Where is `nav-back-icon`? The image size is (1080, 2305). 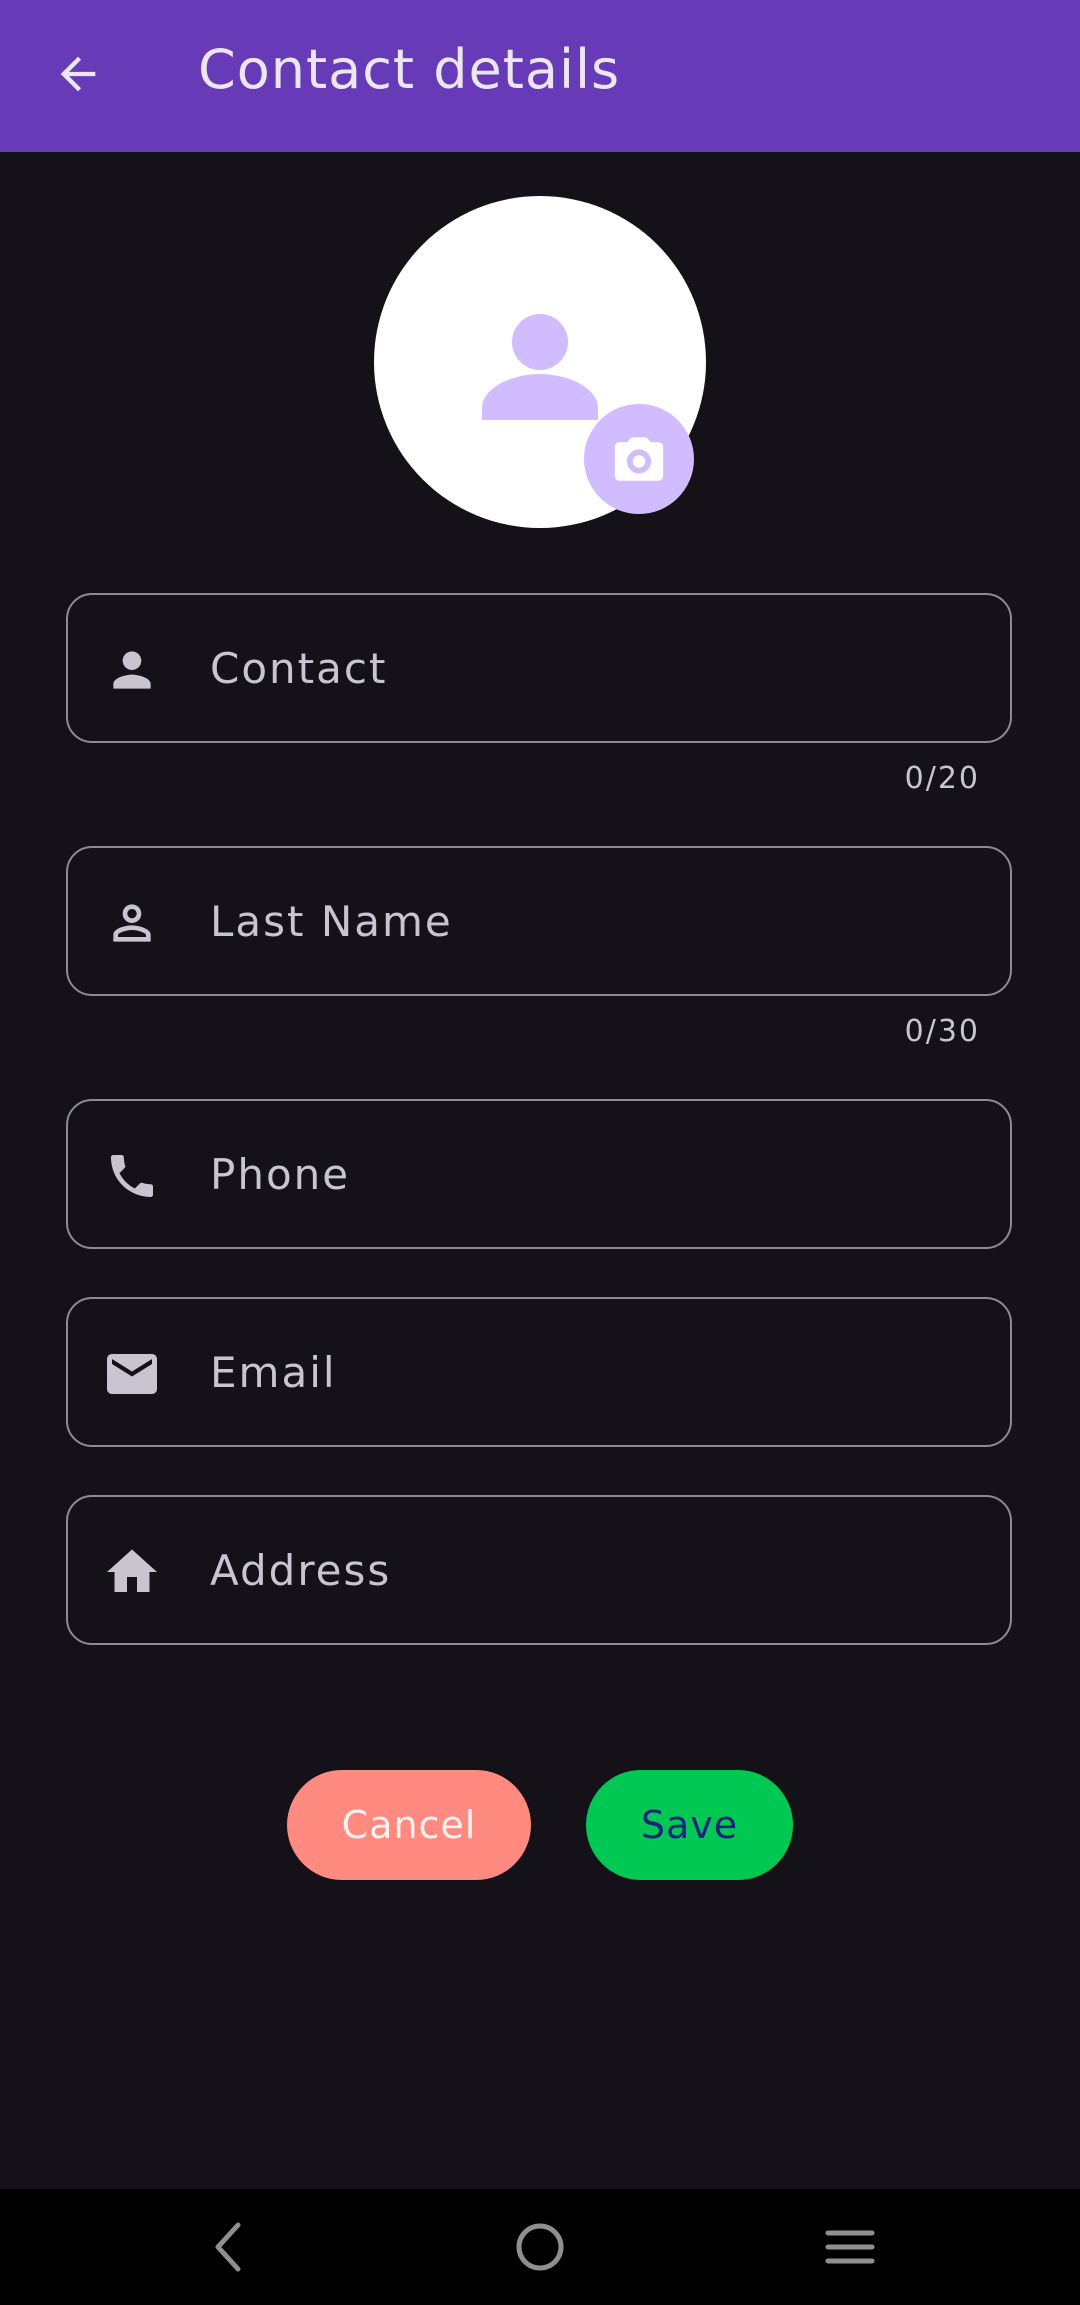
nav-back-icon is located at coordinates (228, 2247).